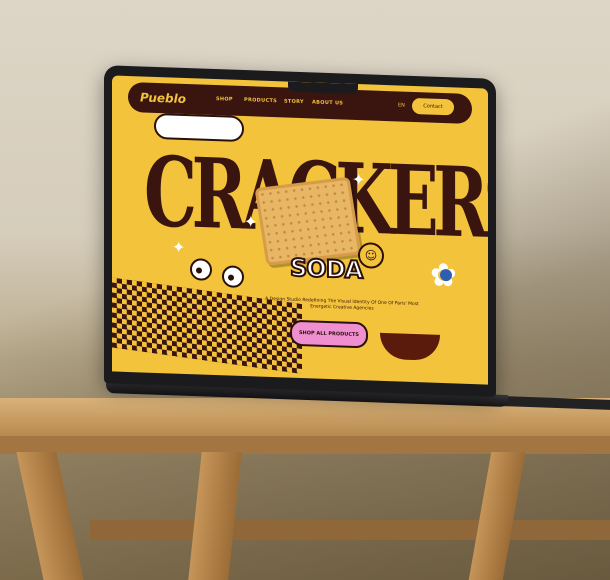  What do you see at coordinates (350, 530) in the screenshot?
I see `table-shelf` at bounding box center [350, 530].